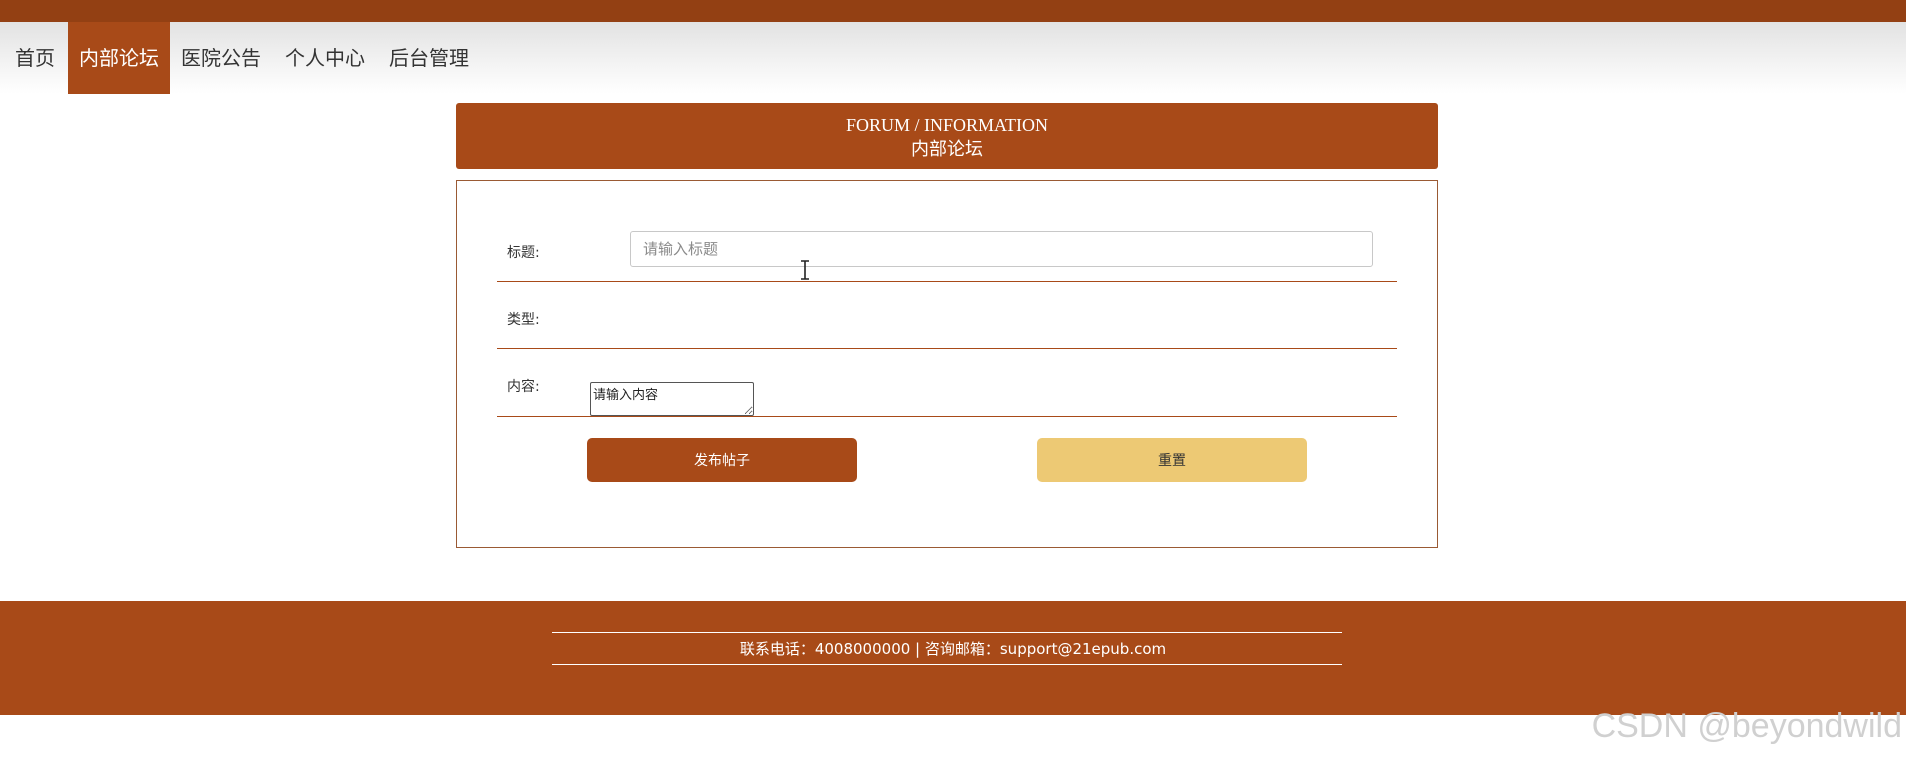 The width and height of the screenshot is (1906, 758). What do you see at coordinates (1001, 249) in the screenshot?
I see `title-input` at bounding box center [1001, 249].